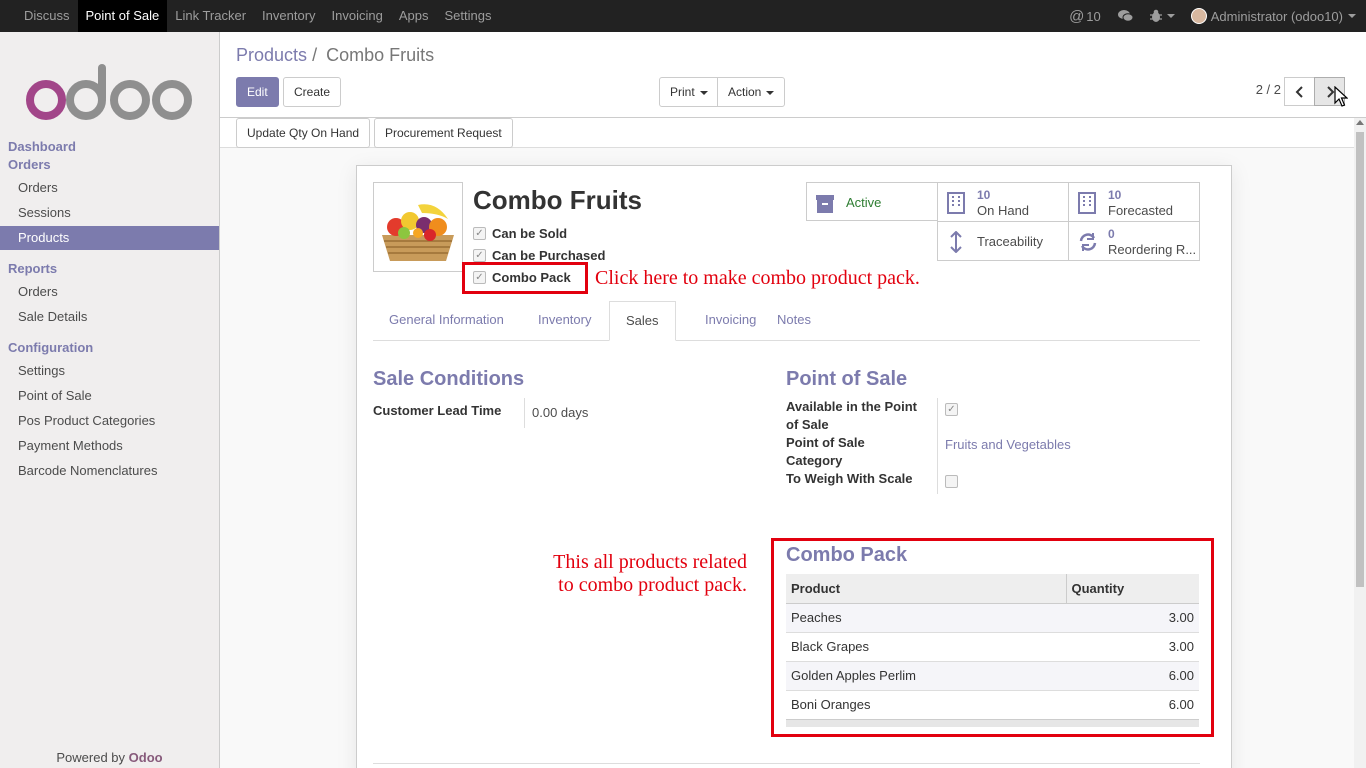 The width and height of the screenshot is (1366, 768). Describe the element at coordinates (530, 233) in the screenshot. I see `can-be-sold-label: Can be Sold` at that location.